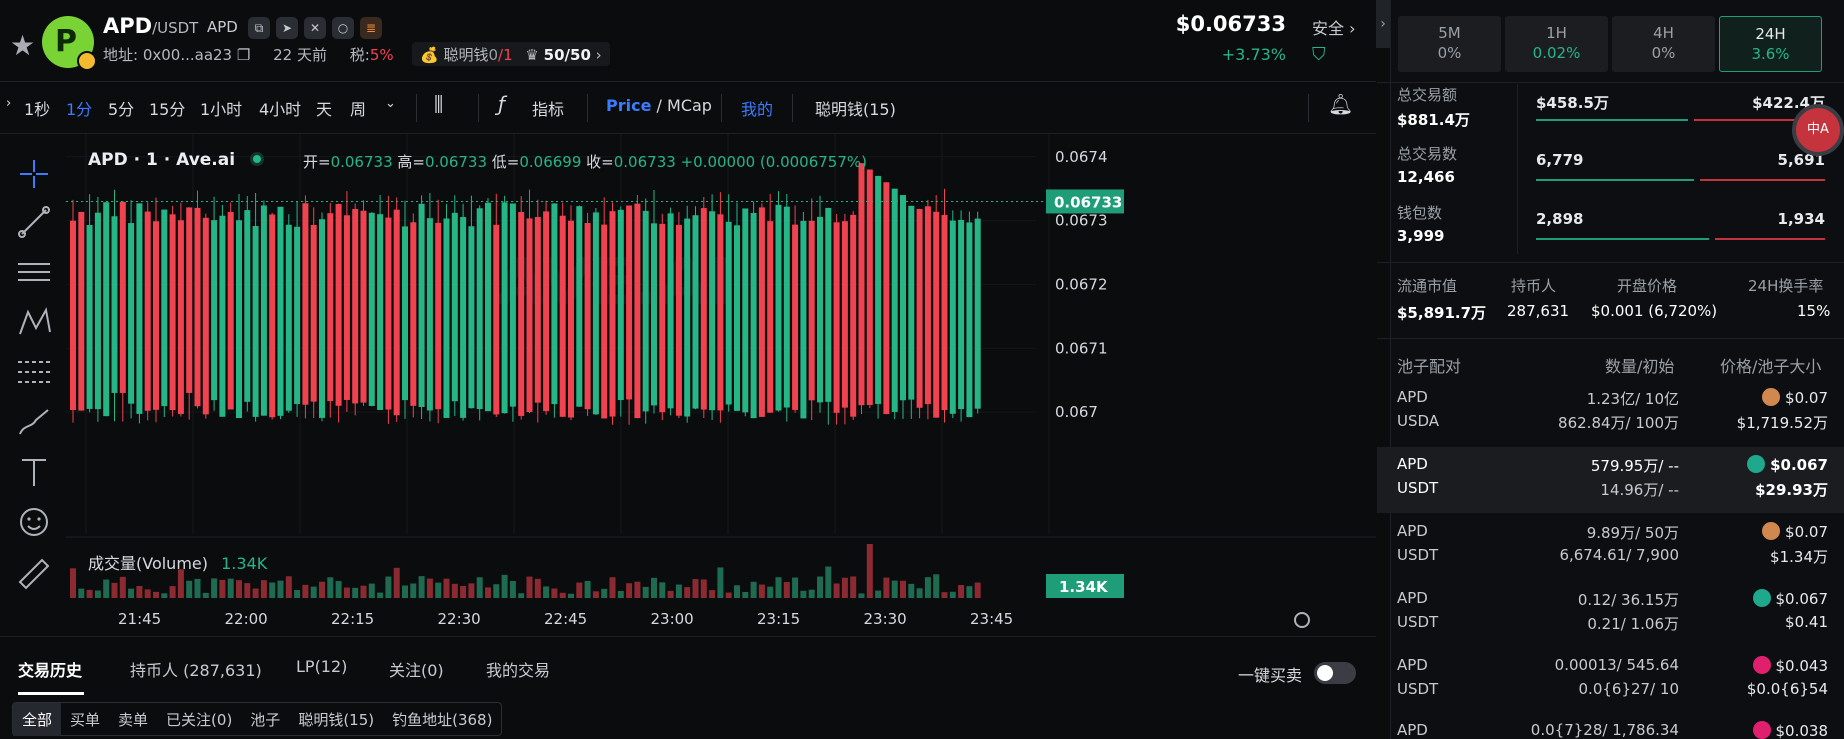 This screenshot has height=739, width=1844. I want to click on indicators-button: 指标, so click(548, 108).